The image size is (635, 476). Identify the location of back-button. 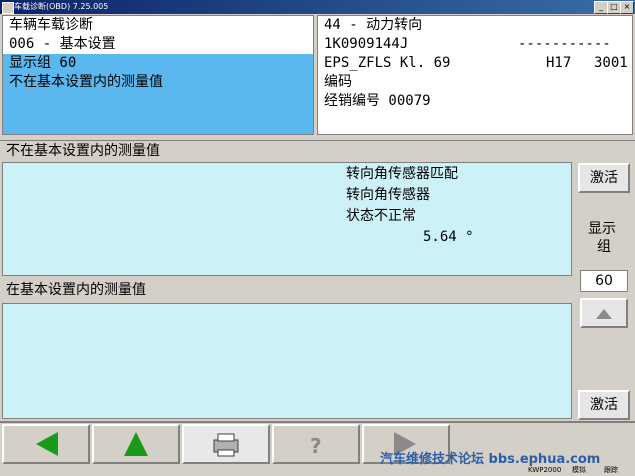
(46, 444).